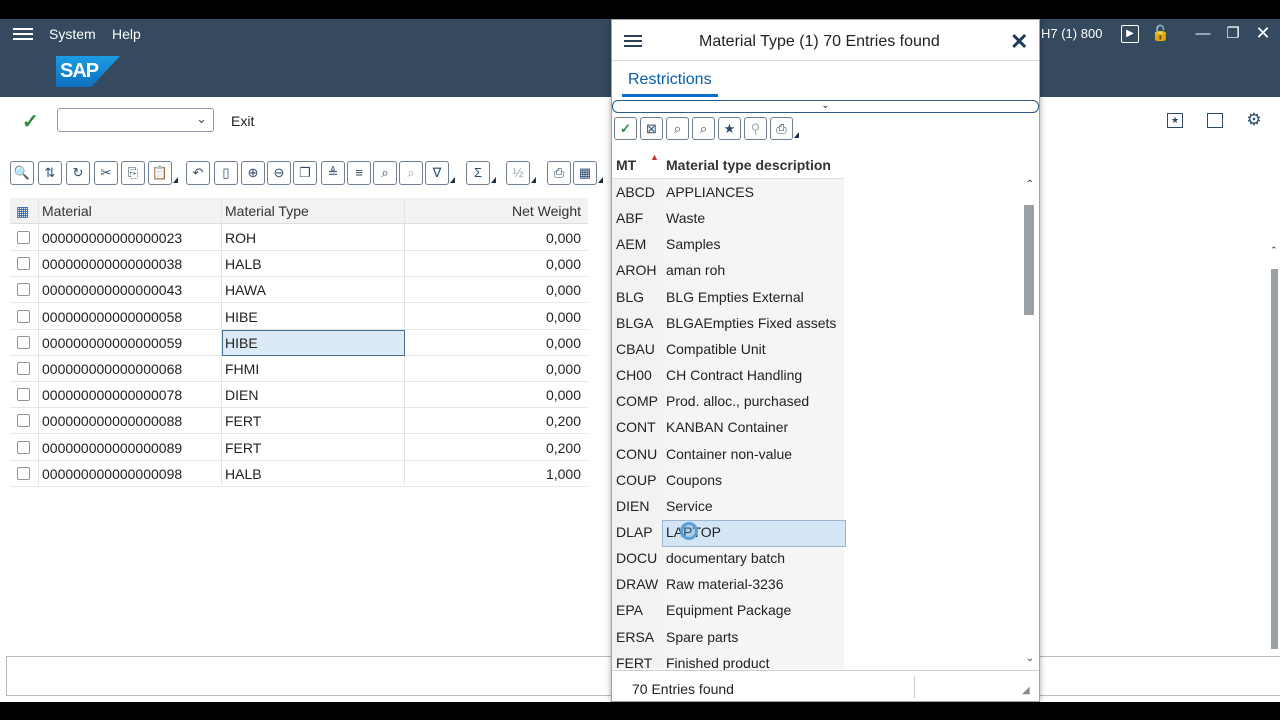 The height and width of the screenshot is (720, 1280). Describe the element at coordinates (279, 173) in the screenshot. I see `delete-row-icon: ⊖` at that location.